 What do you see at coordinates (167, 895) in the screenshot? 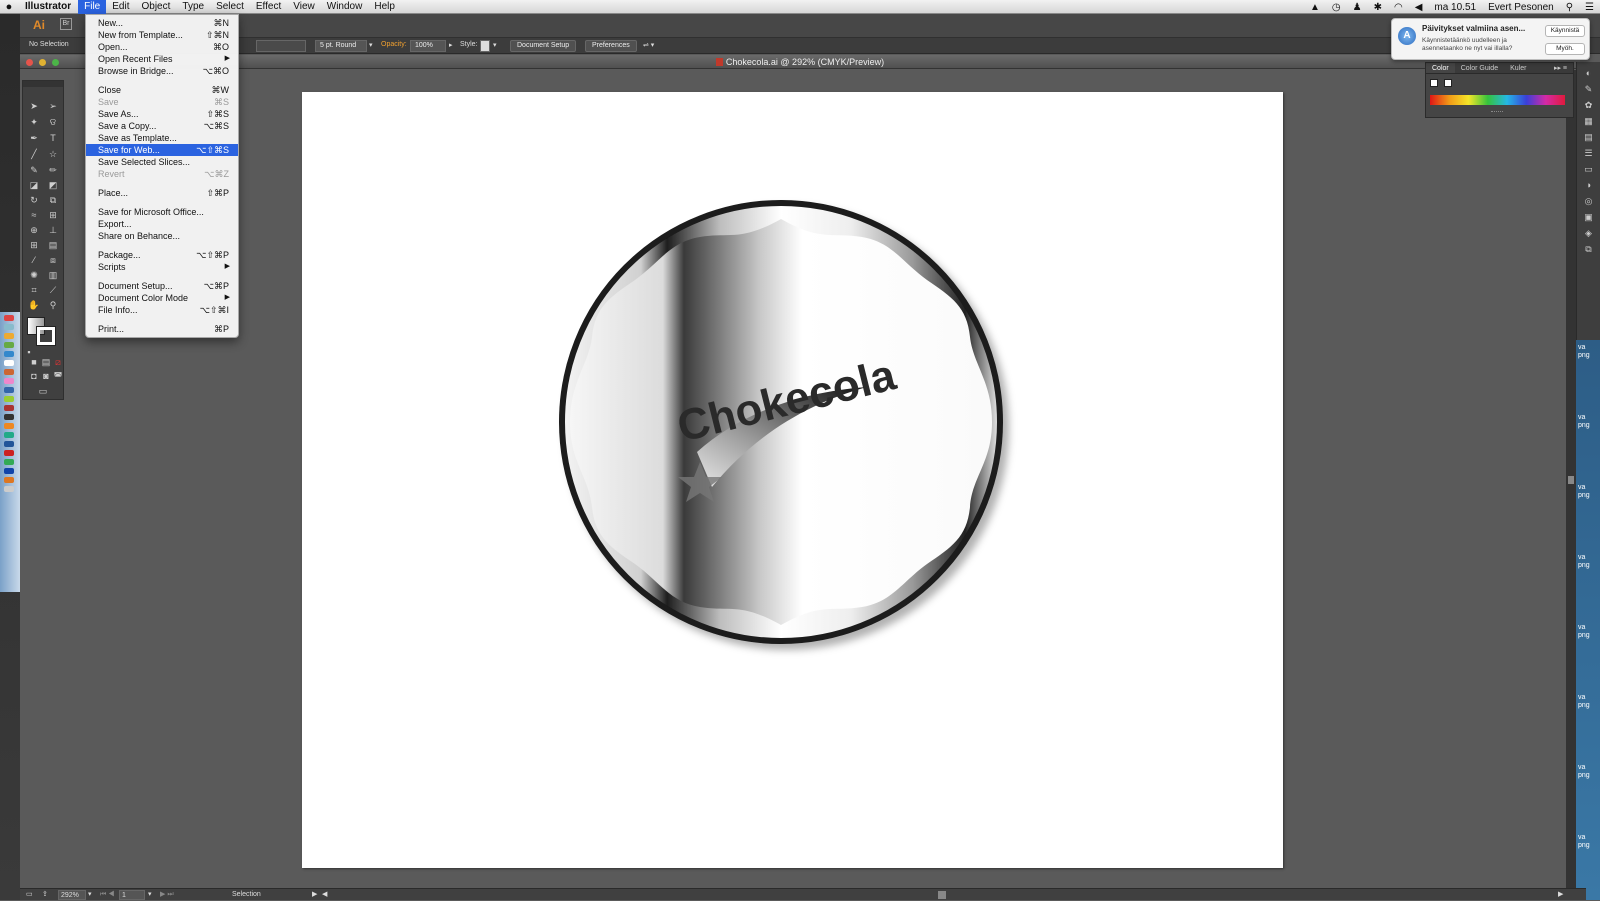
I see `last-artboard-icon: ▶ ⏭` at bounding box center [167, 895].